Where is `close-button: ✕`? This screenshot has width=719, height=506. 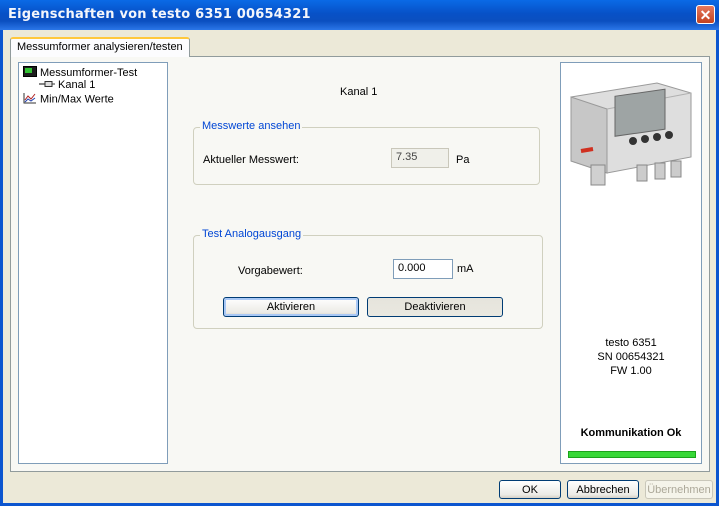 close-button: ✕ is located at coordinates (705, 14).